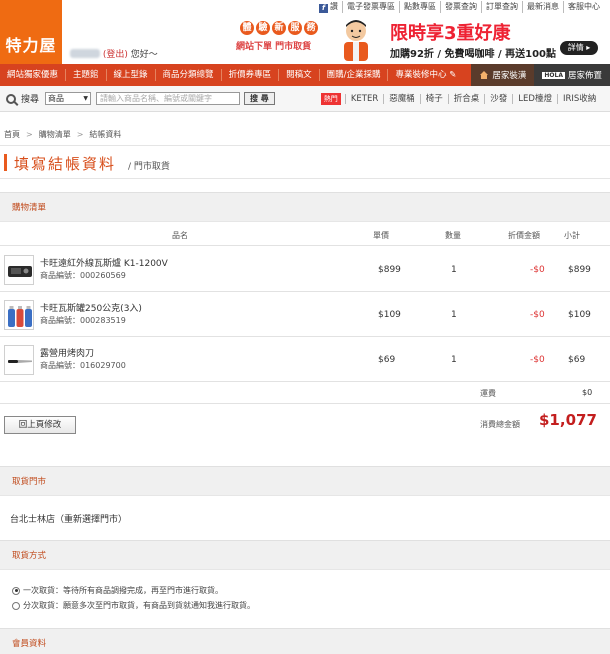 The width and height of the screenshot is (610, 654). What do you see at coordinates (168, 98) in the screenshot?
I see `search-input: 請輸入商品名稱、編號或關鍵字` at bounding box center [168, 98].